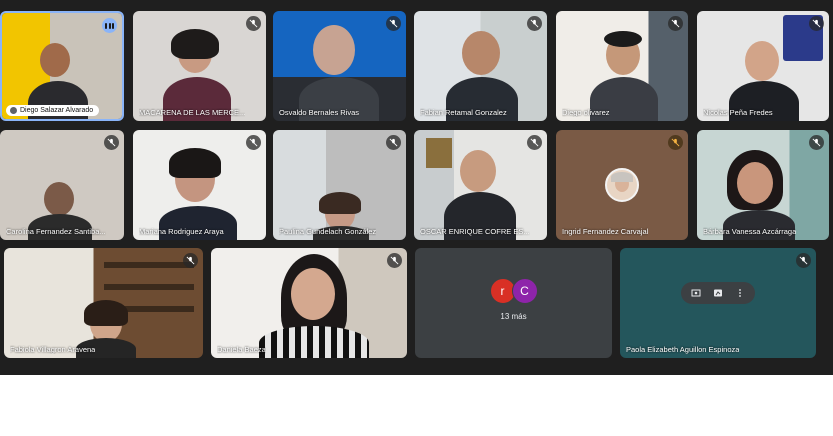  I want to click on overflow-tile: r C 13 más, so click(513, 303).